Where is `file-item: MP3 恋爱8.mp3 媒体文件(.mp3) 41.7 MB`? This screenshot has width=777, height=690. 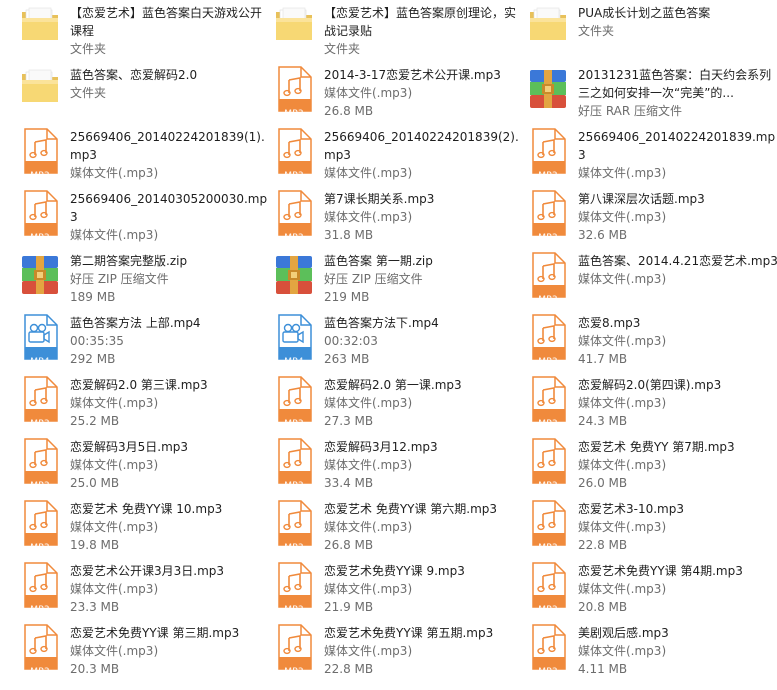
file-item: MP3 恋爱8.mp3 媒体文件(.mp3) 41.7 MB is located at coordinates (650, 345).